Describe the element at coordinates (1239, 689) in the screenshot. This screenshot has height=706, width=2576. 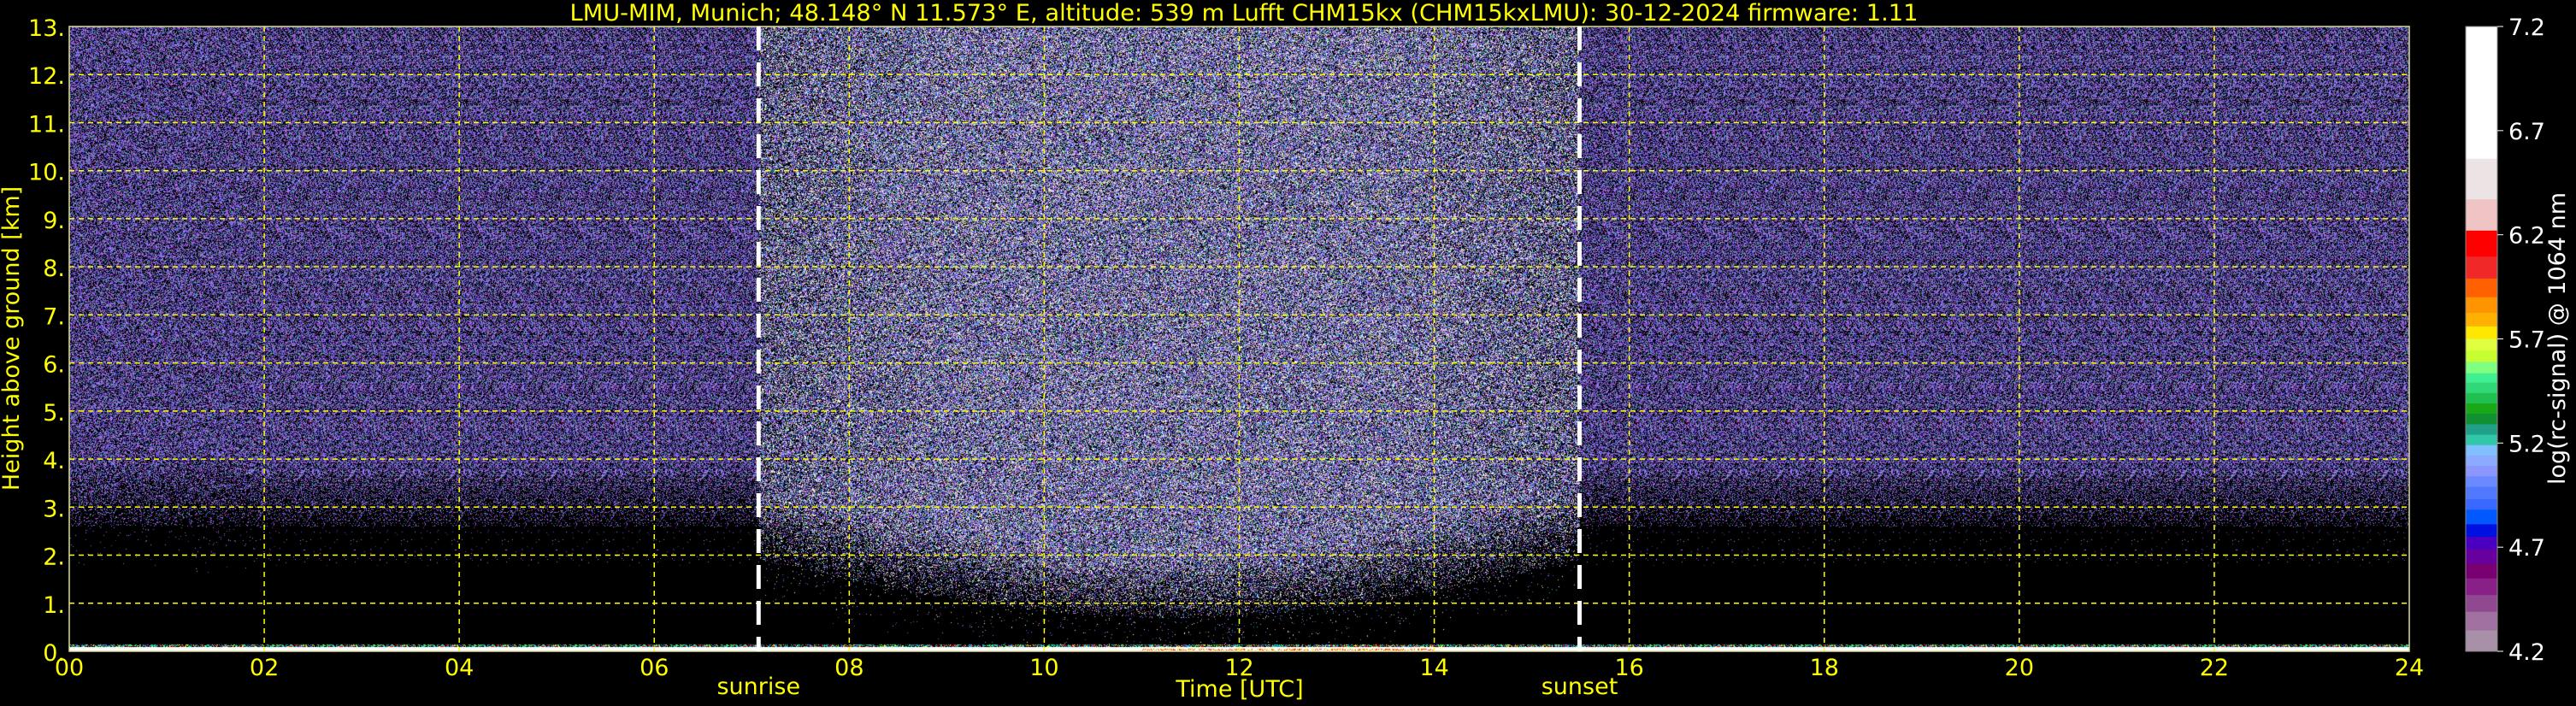
I see `x-axis-label: Time [UTC]` at that location.